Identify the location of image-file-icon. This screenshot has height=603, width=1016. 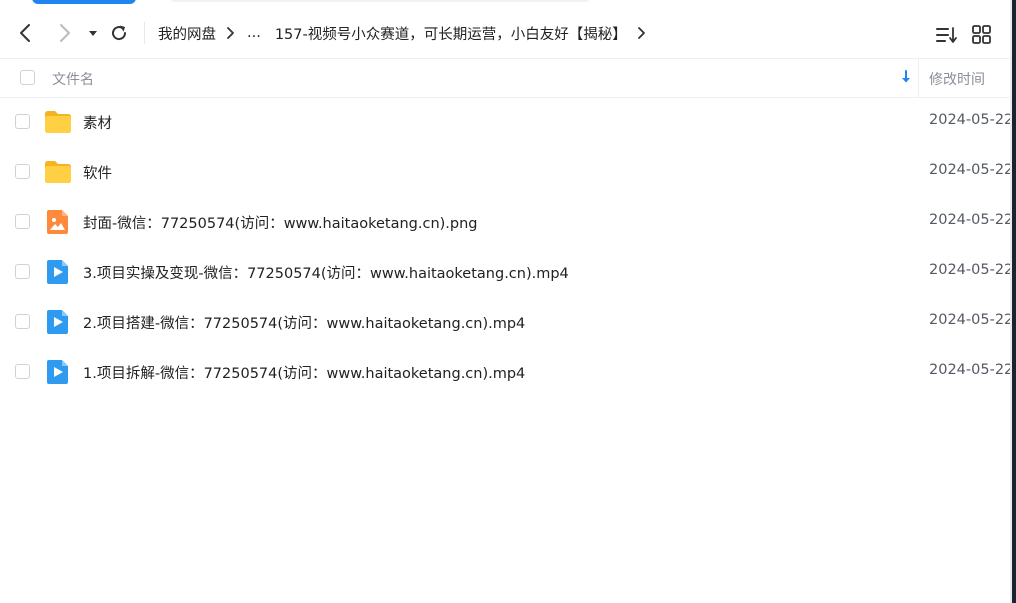
(57, 222).